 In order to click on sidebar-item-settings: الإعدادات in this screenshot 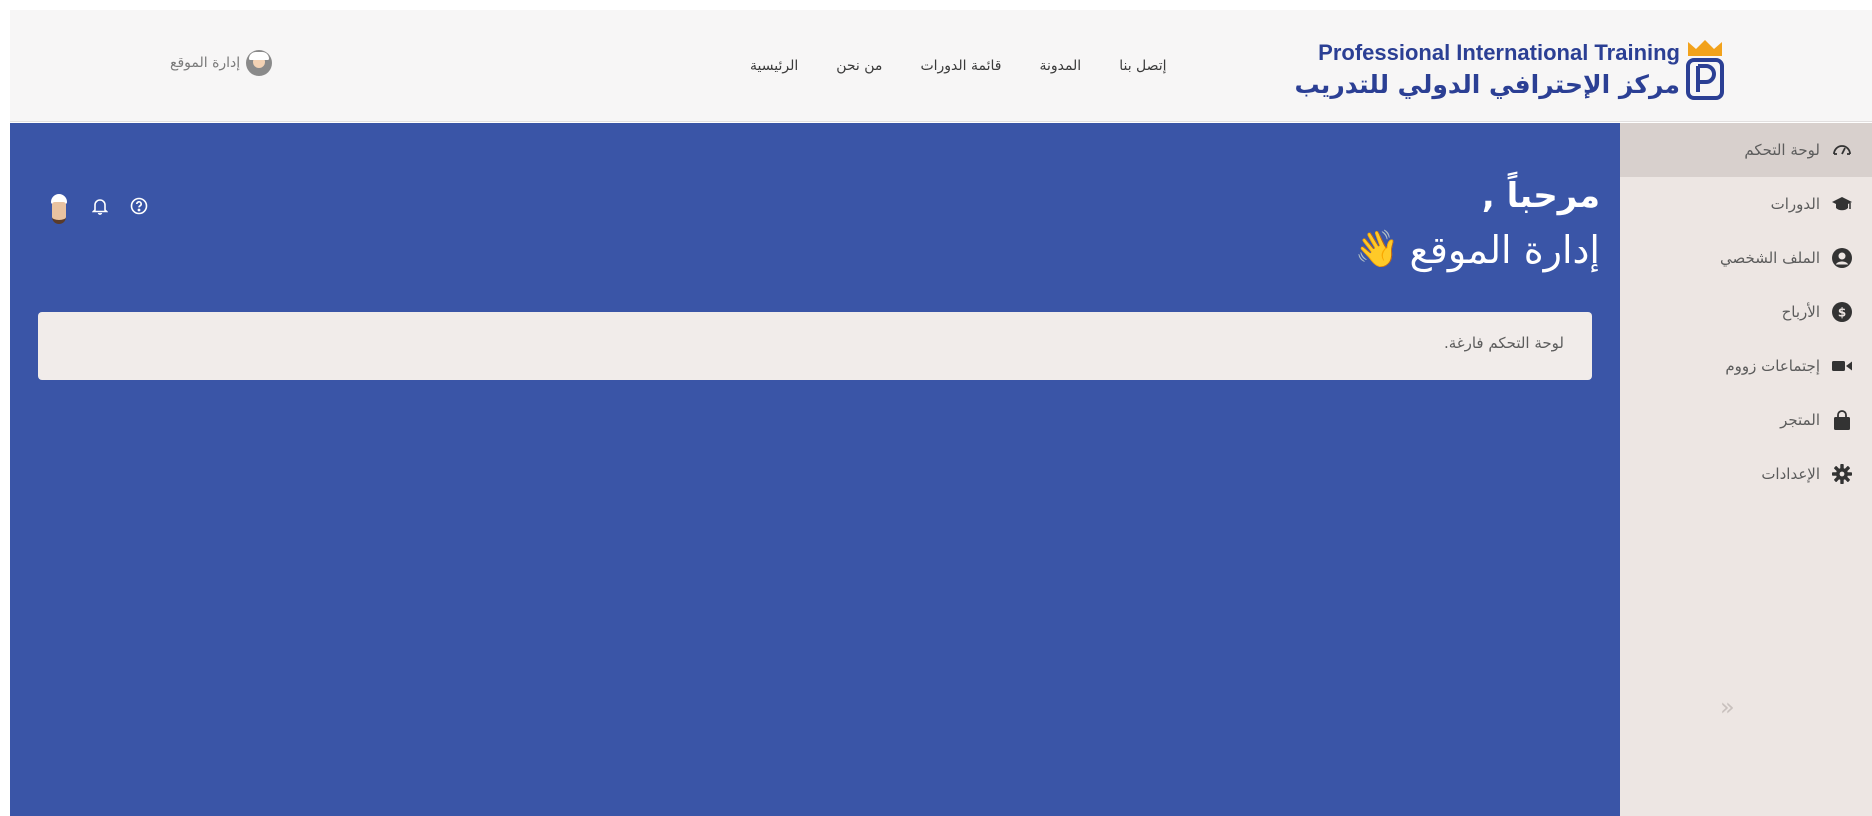, I will do `click(1746, 474)`.